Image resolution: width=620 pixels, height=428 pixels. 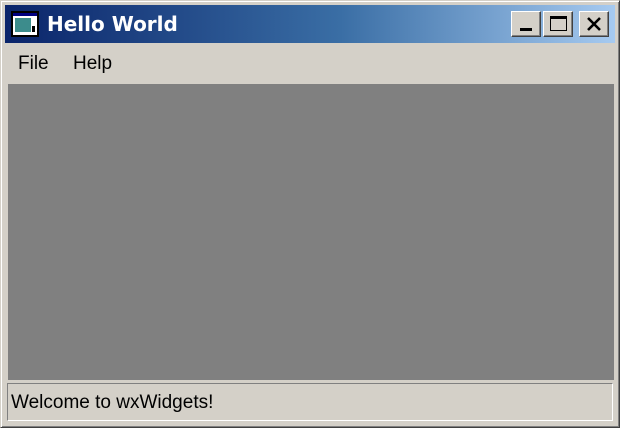 I want to click on close-icon, so click(x=594, y=24).